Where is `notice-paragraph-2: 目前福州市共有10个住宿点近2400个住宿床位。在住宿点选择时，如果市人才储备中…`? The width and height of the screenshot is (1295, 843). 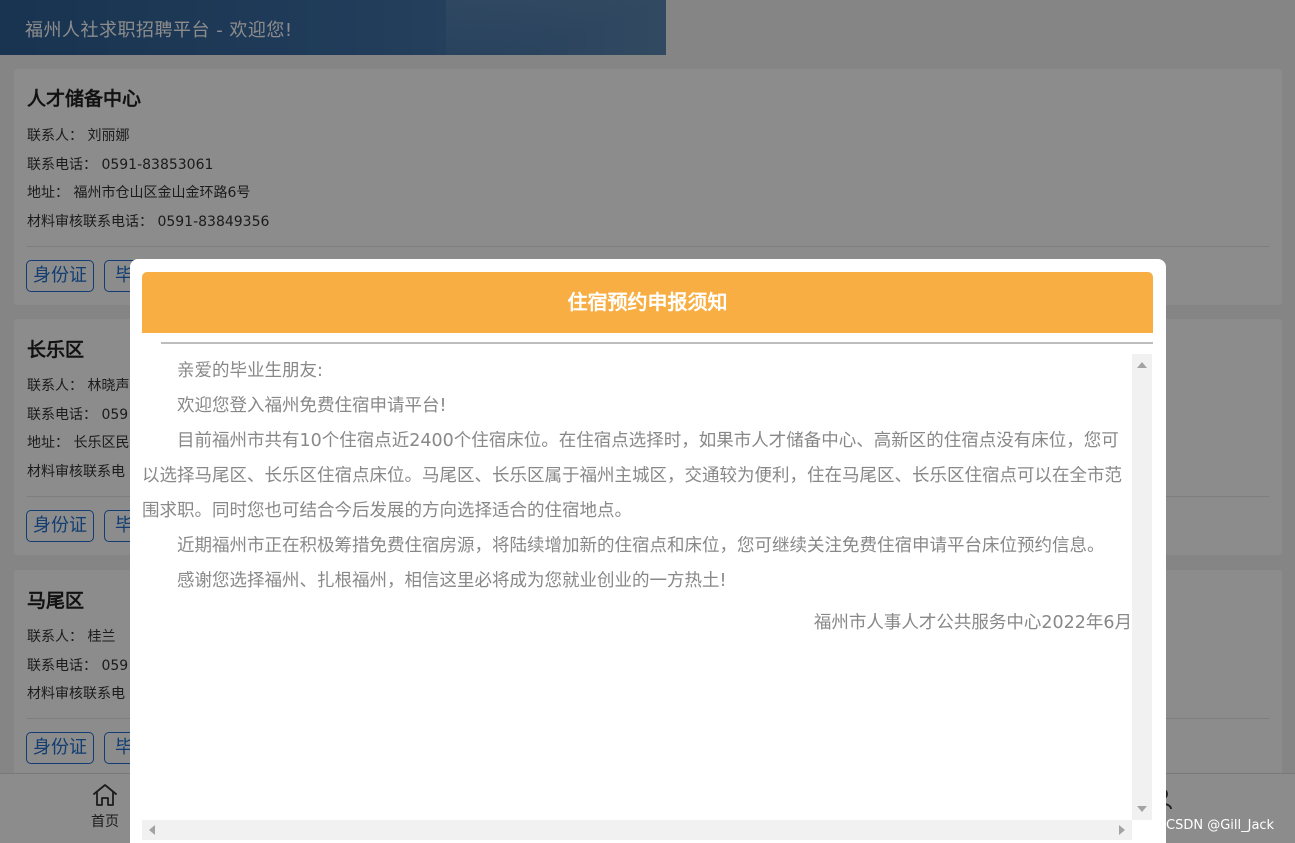
notice-paragraph-2: 目前福州市共有10个住宿点近2400个住宿床位。在住宿点选择时，如果市人才储备中… is located at coordinates (632, 476).